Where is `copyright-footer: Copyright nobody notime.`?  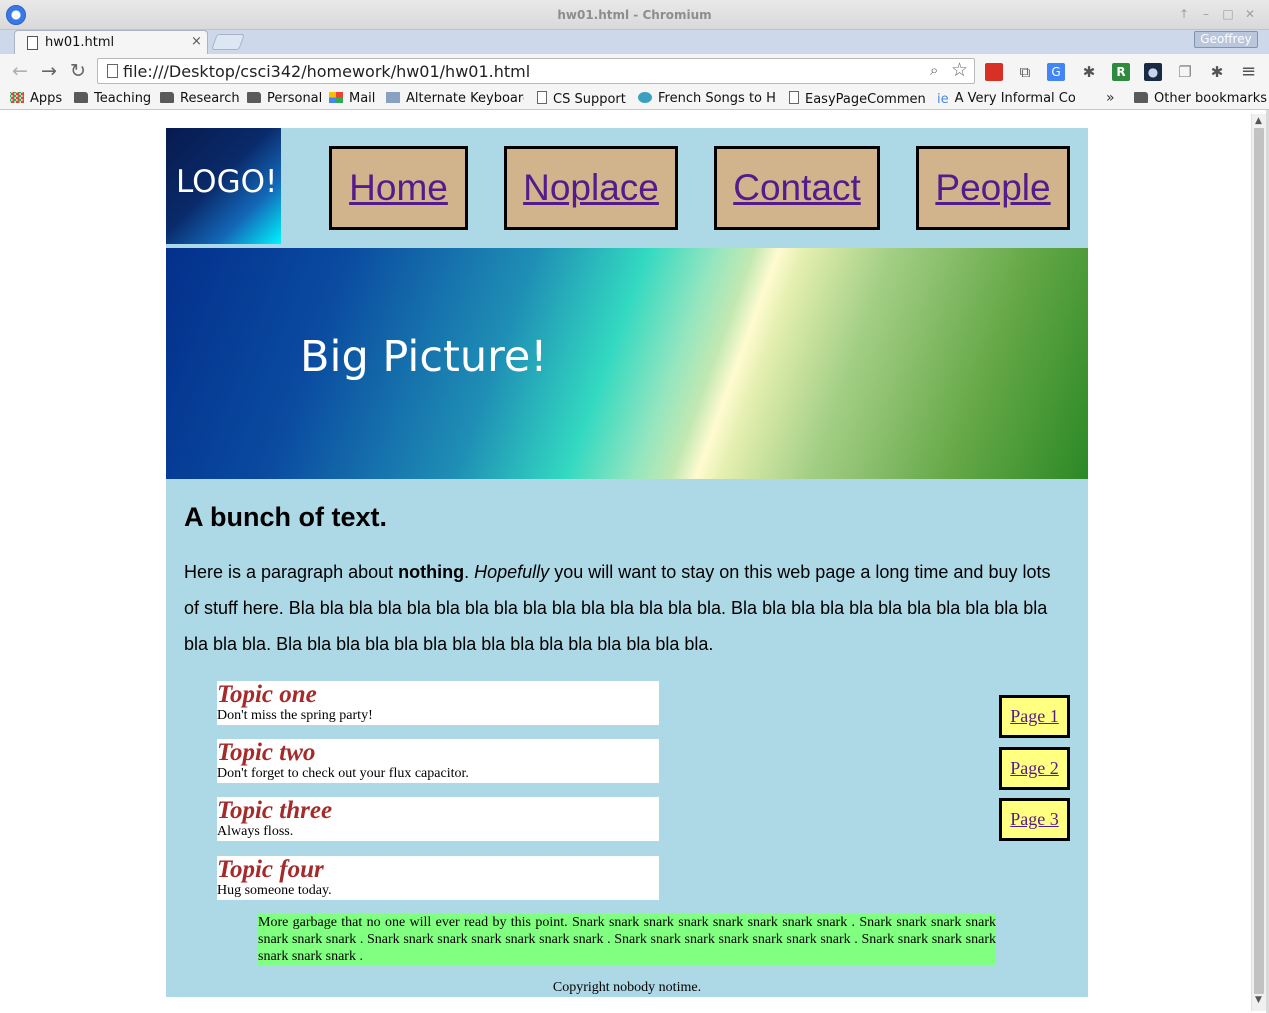 copyright-footer: Copyright nobody notime. is located at coordinates (627, 987).